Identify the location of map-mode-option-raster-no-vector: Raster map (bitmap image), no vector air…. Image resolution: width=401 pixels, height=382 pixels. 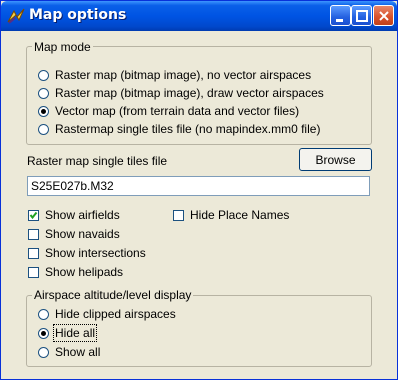
(174, 75).